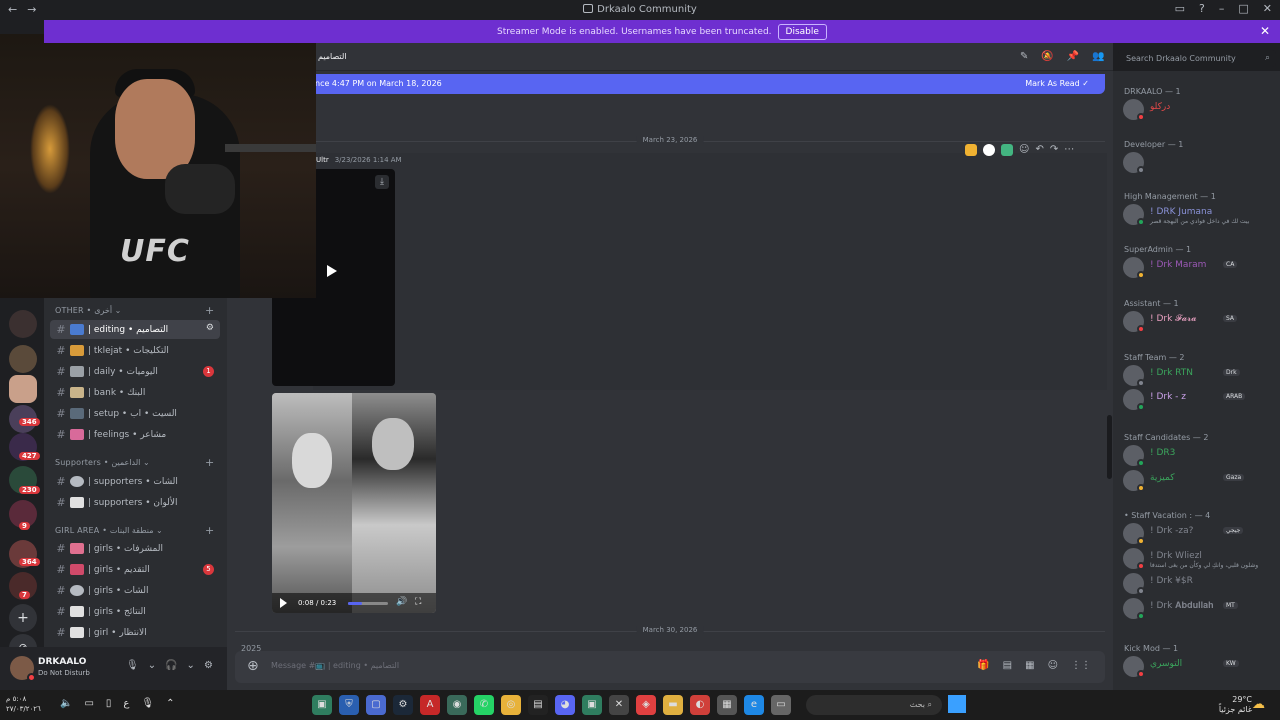  I want to click on heart-icon, so click(989, 150).